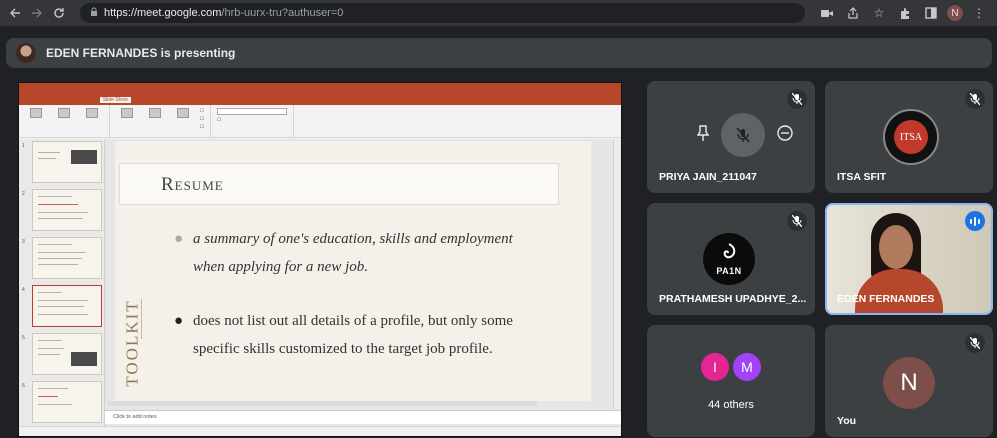 This screenshot has height=438, width=997. I want to click on presenting-banner: EDEN FERNANDES is presenting, so click(499, 53).